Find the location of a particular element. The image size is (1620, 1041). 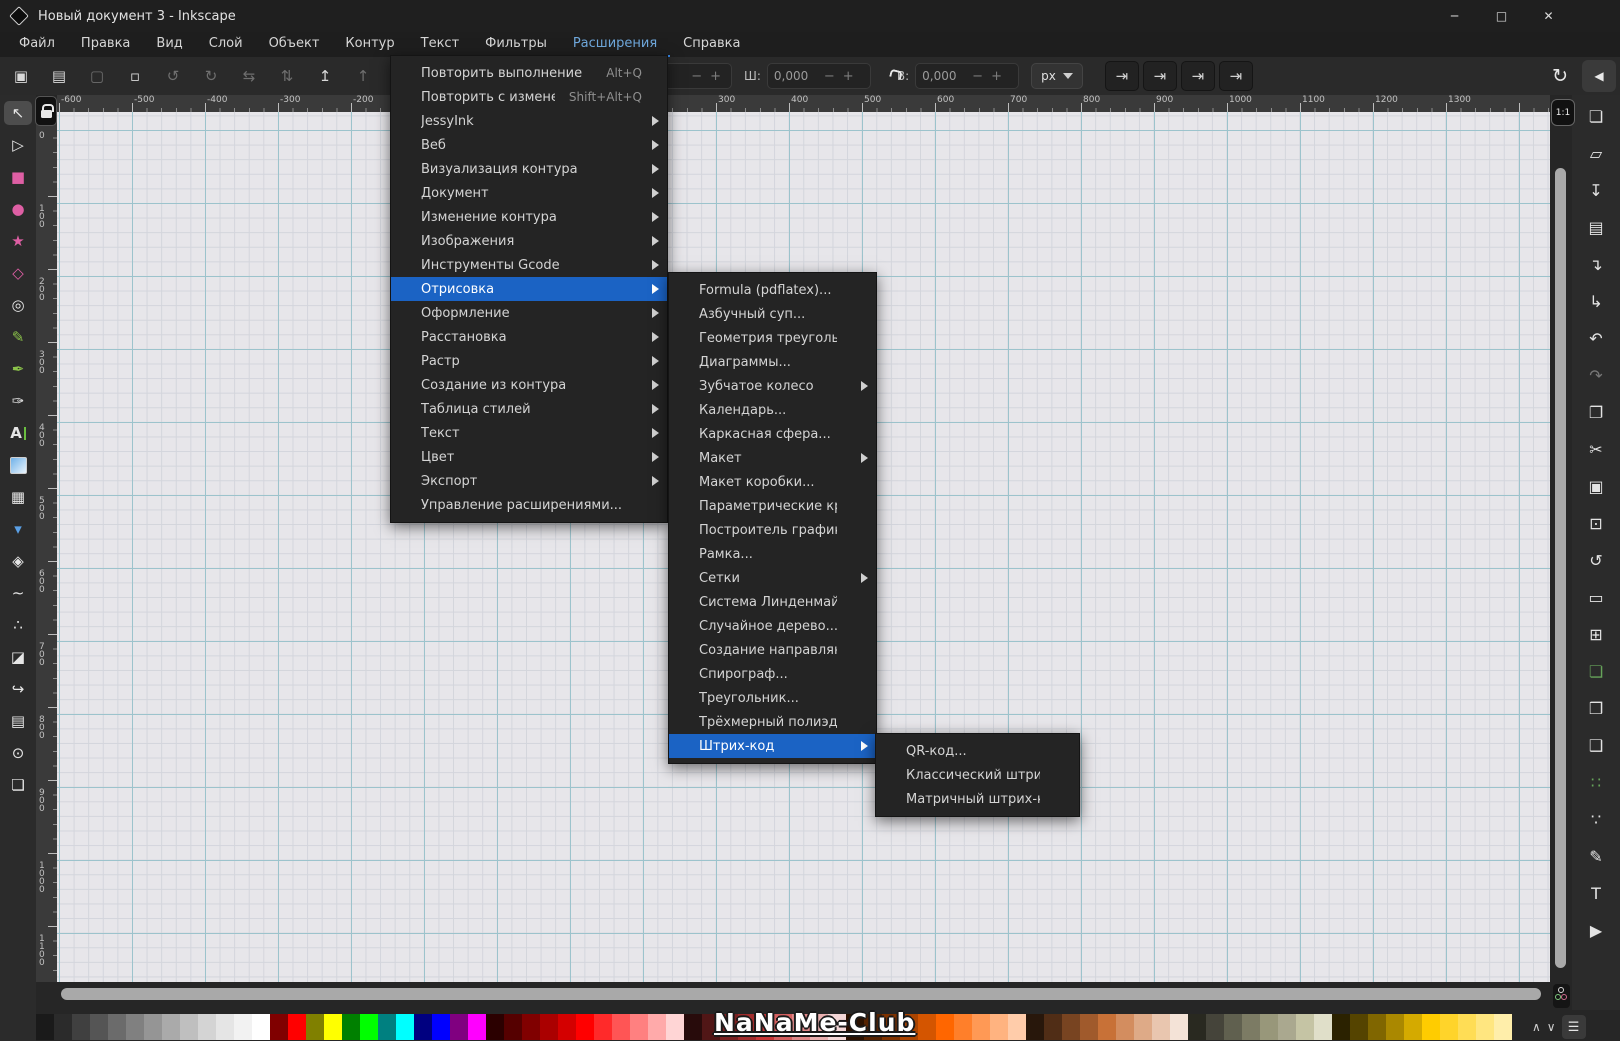

tool-option-button-icon: ▣ is located at coordinates (21, 76).